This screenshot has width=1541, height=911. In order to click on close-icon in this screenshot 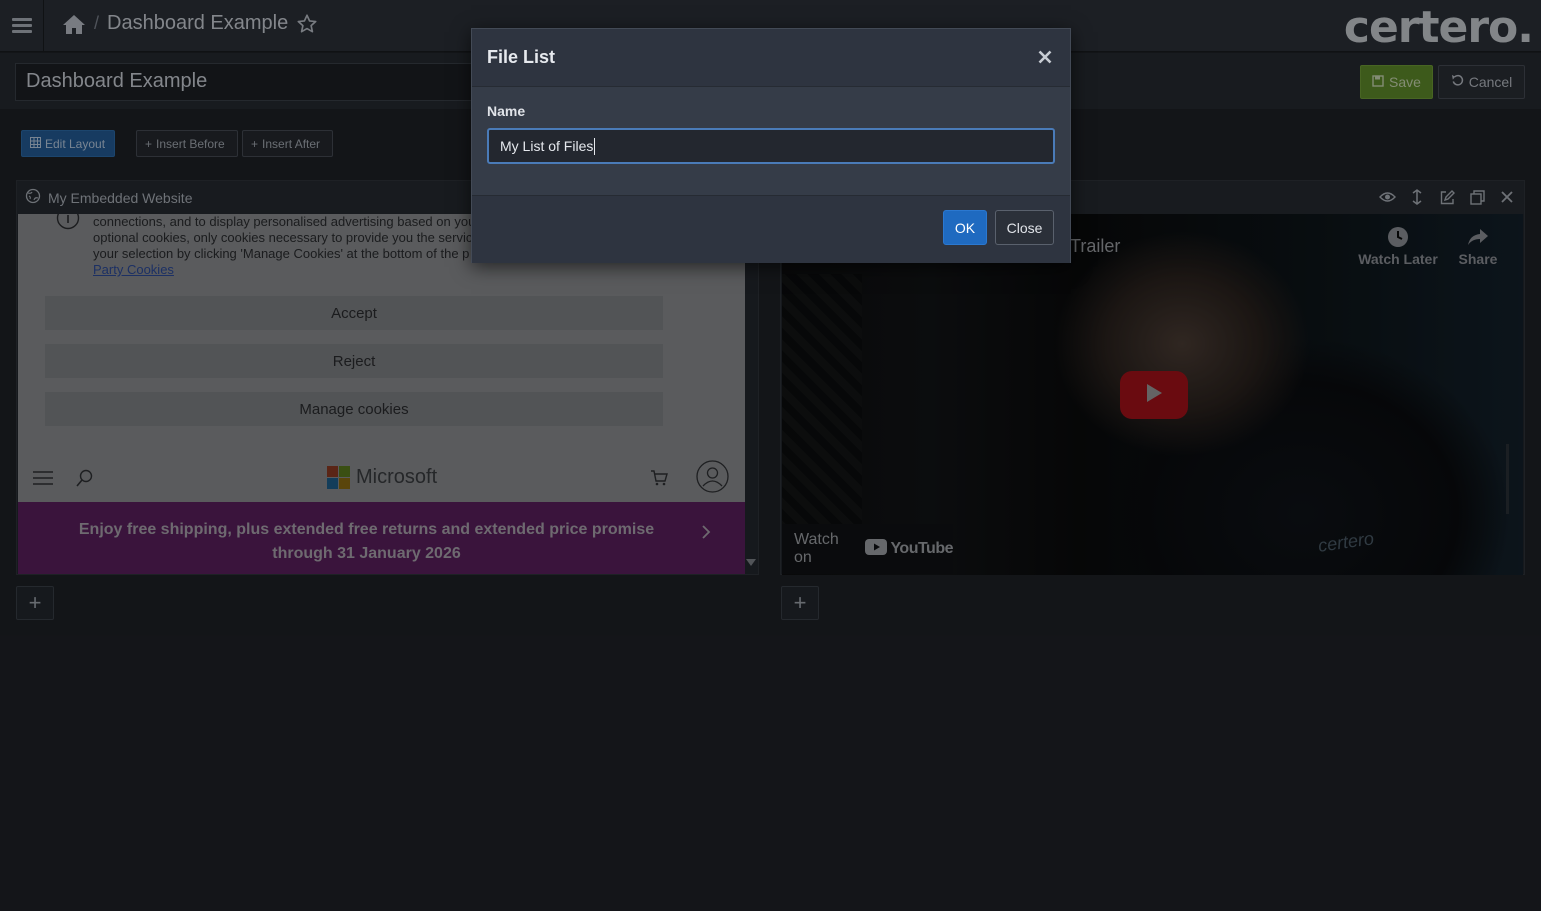, I will do `click(1045, 57)`.